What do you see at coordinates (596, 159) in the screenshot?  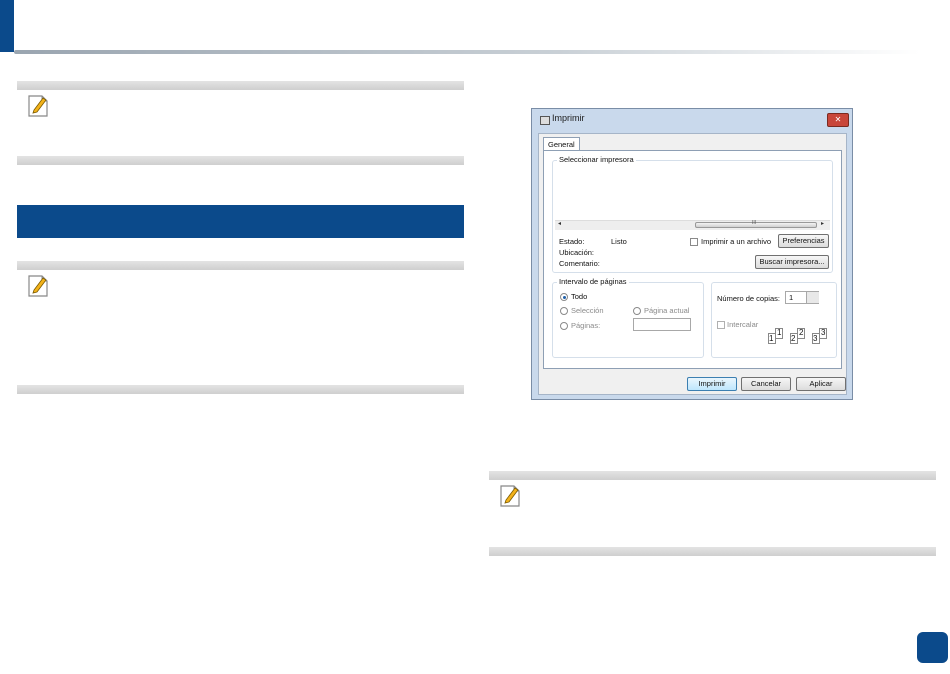 I see `printer-group-label: Seleccionar impresora` at bounding box center [596, 159].